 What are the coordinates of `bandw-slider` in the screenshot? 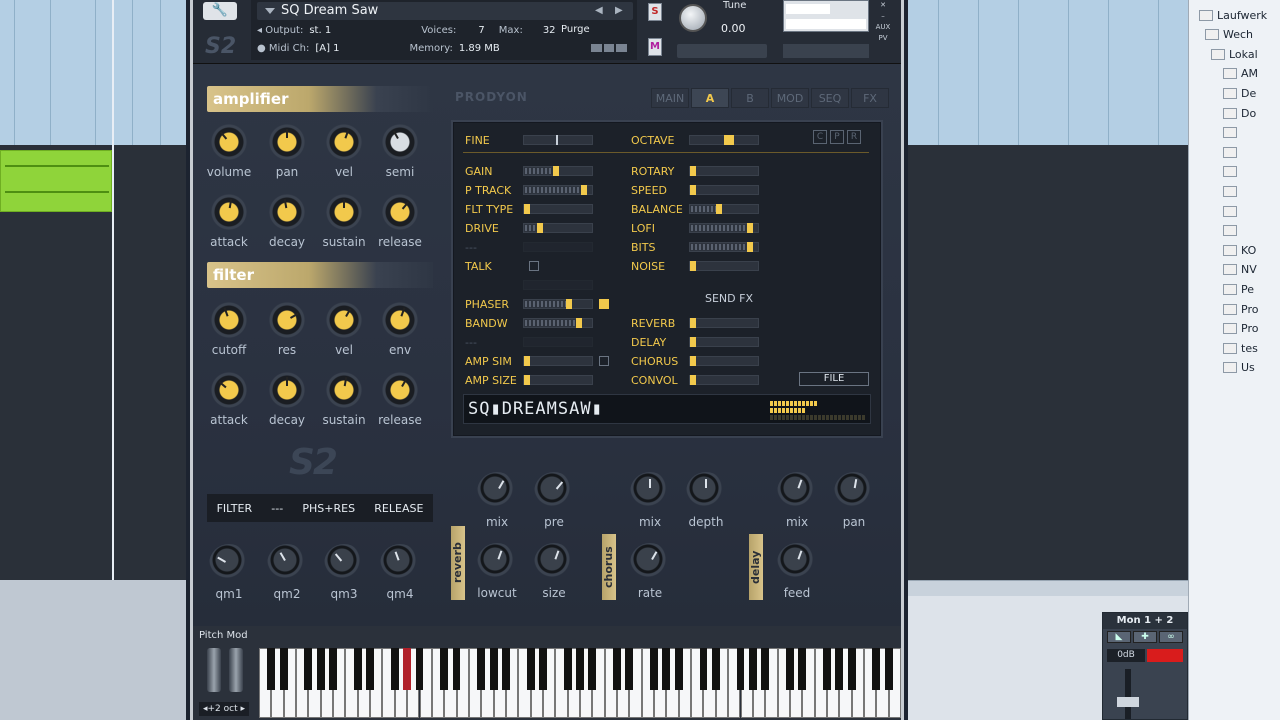 It's located at (558, 323).